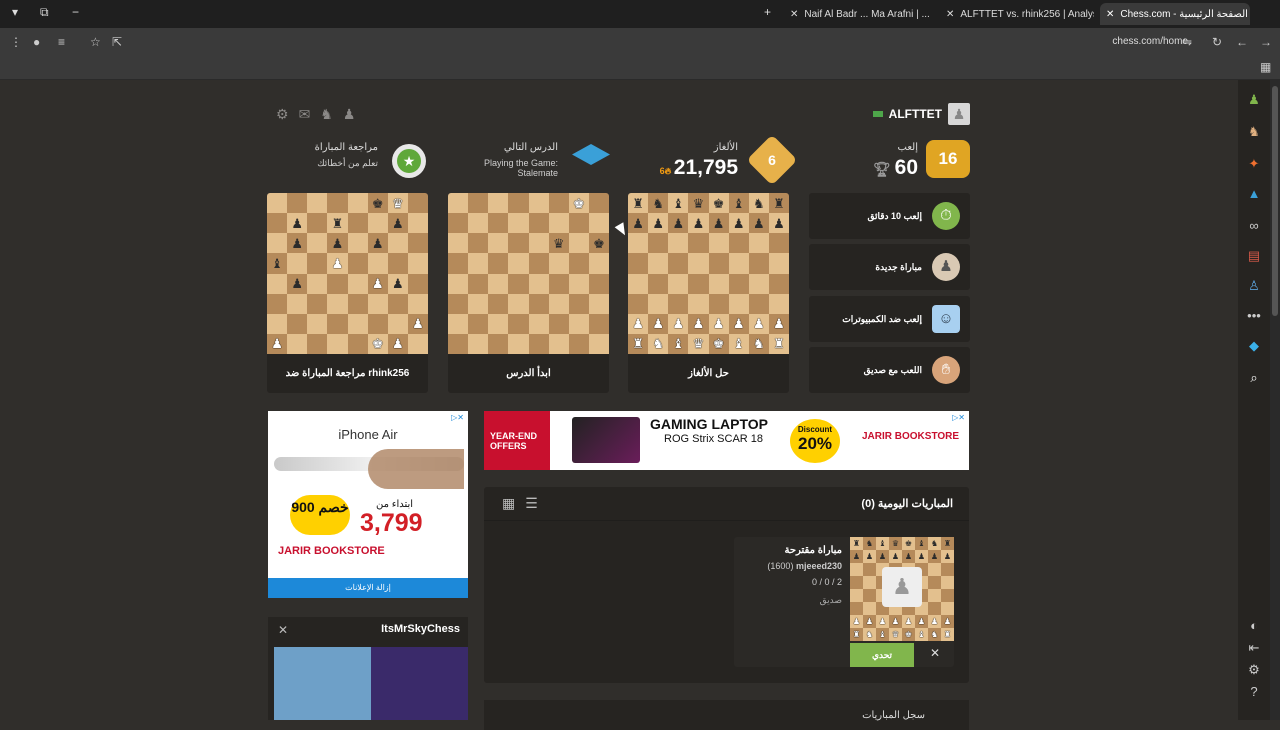  Describe the element at coordinates (1266, 42) in the screenshot. I see `forward-icon: →` at that location.